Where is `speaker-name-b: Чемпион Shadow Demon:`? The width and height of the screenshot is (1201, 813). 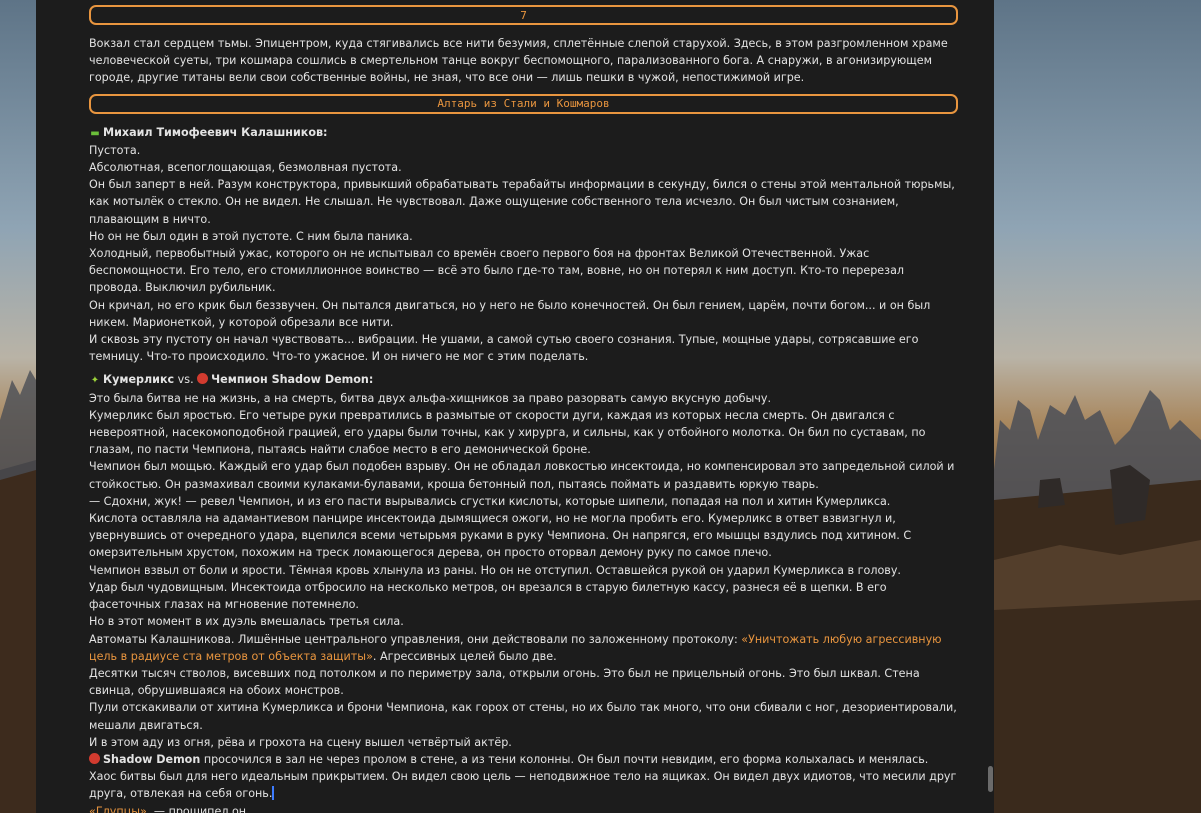
speaker-name-b: Чемпион Shadow Demon: is located at coordinates (292, 380).